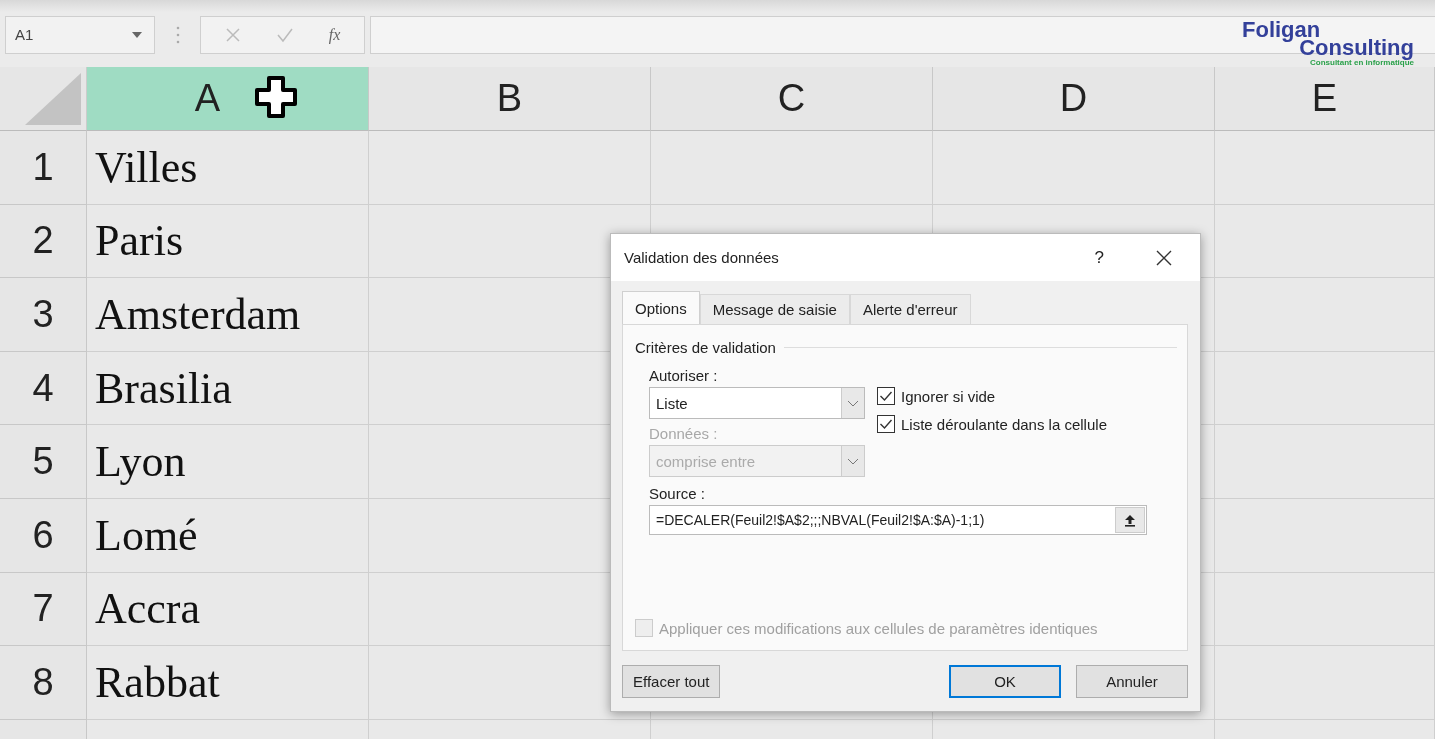  Describe the element at coordinates (1099, 257) in the screenshot. I see `help-button: ?` at that location.